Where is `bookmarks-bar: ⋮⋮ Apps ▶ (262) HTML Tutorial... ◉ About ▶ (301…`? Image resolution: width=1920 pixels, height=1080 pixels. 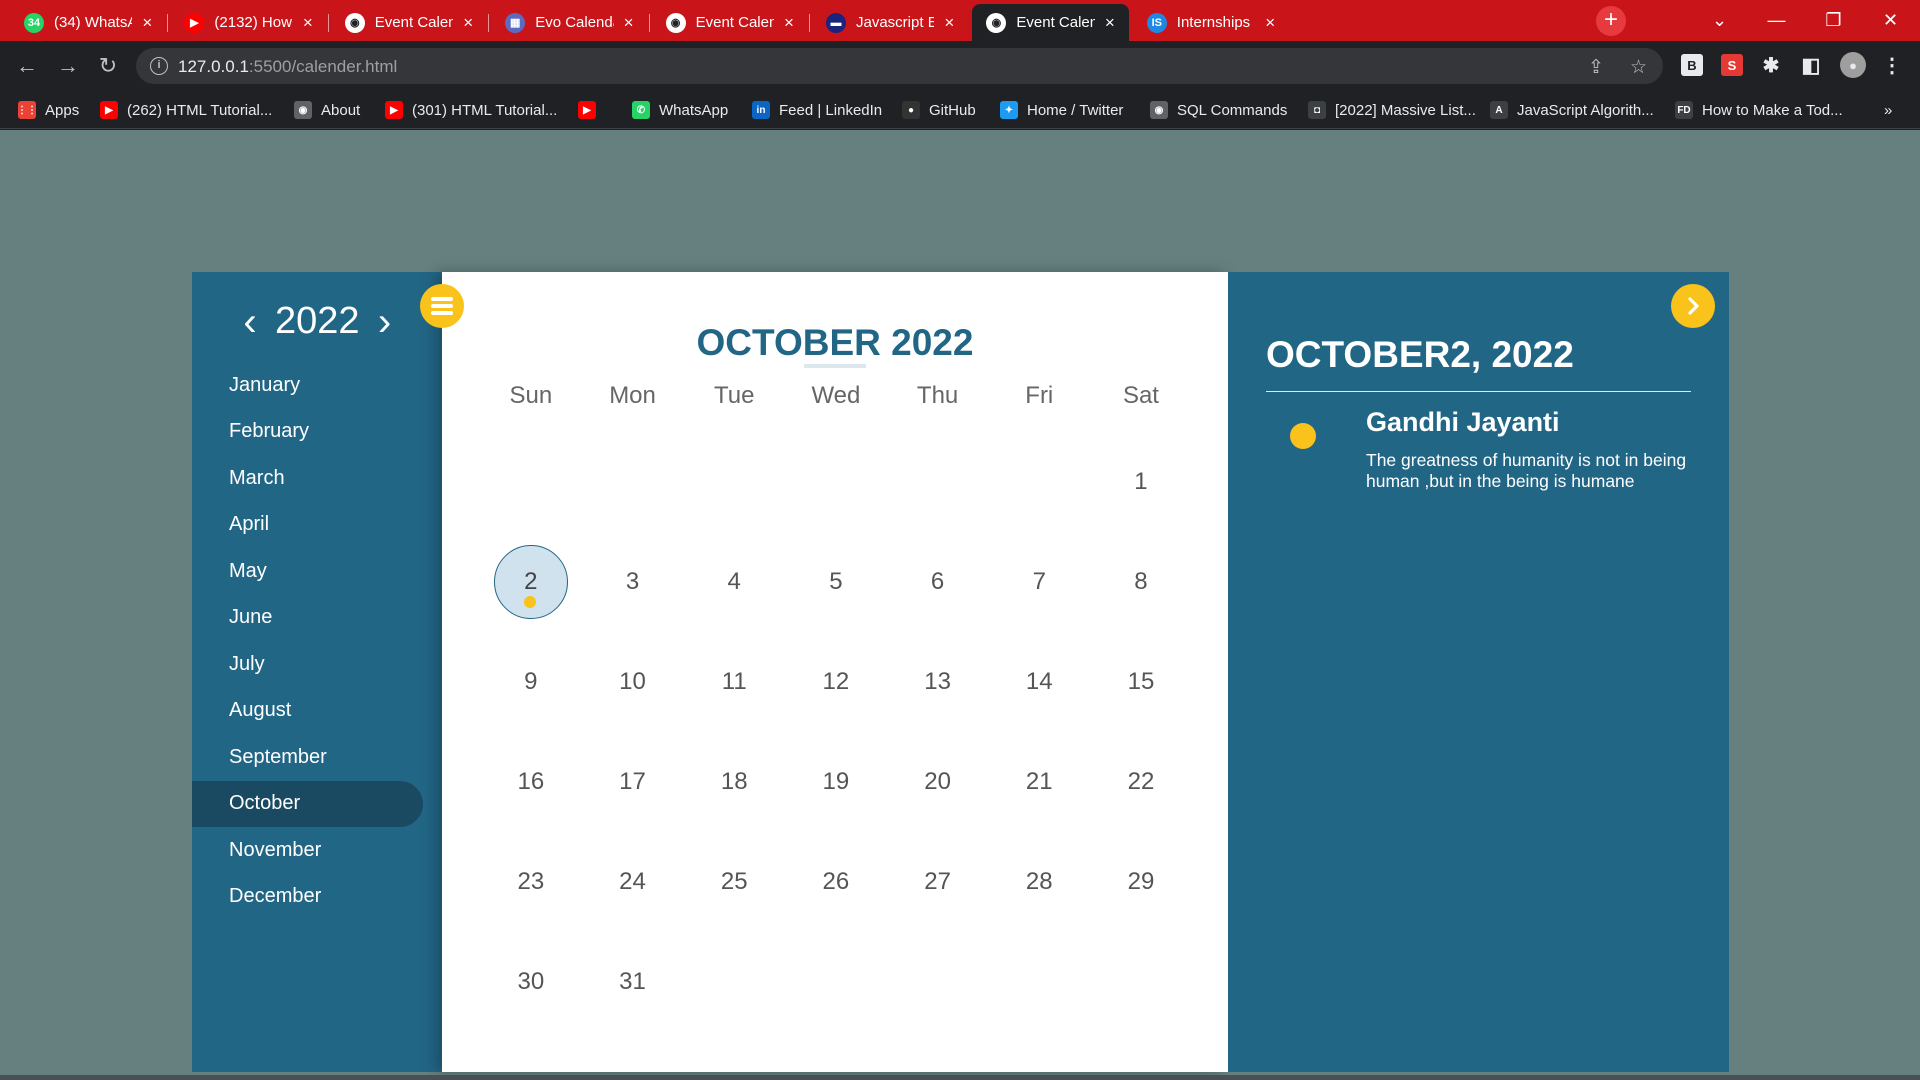 bookmarks-bar: ⋮⋮ Apps ▶ (262) HTML Tutorial... ◉ About ▶ (301… is located at coordinates (960, 109).